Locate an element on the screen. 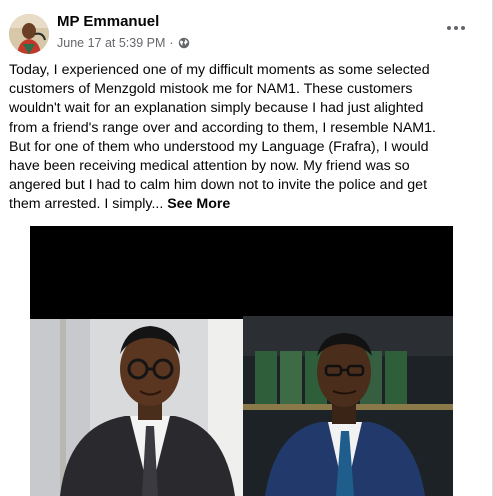 This screenshot has height=496, width=493. author-avatar is located at coordinates (29, 34).